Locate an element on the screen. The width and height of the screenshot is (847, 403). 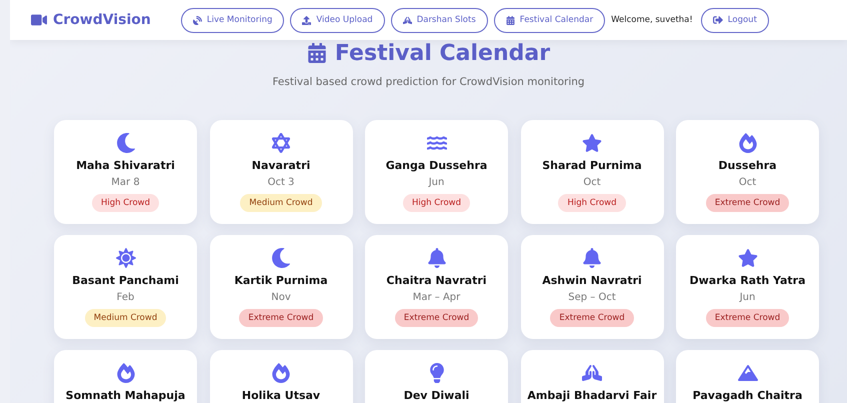
logout-button: Logout is located at coordinates (734, 20).